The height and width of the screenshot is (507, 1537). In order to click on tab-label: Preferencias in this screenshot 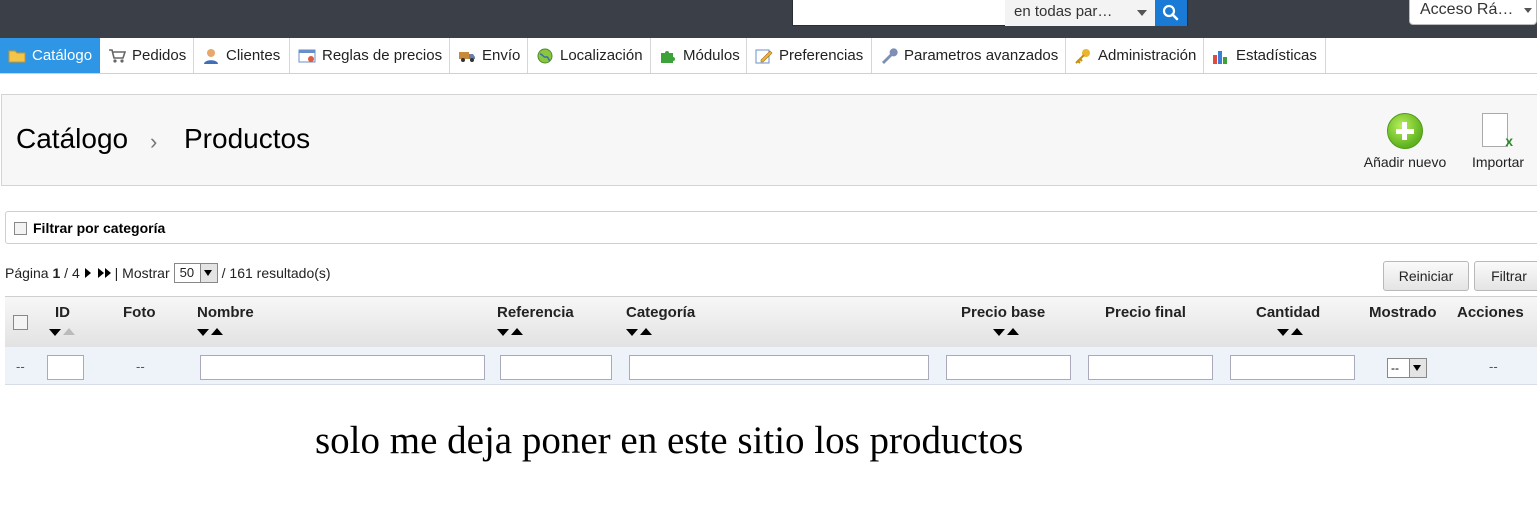, I will do `click(821, 55)`.